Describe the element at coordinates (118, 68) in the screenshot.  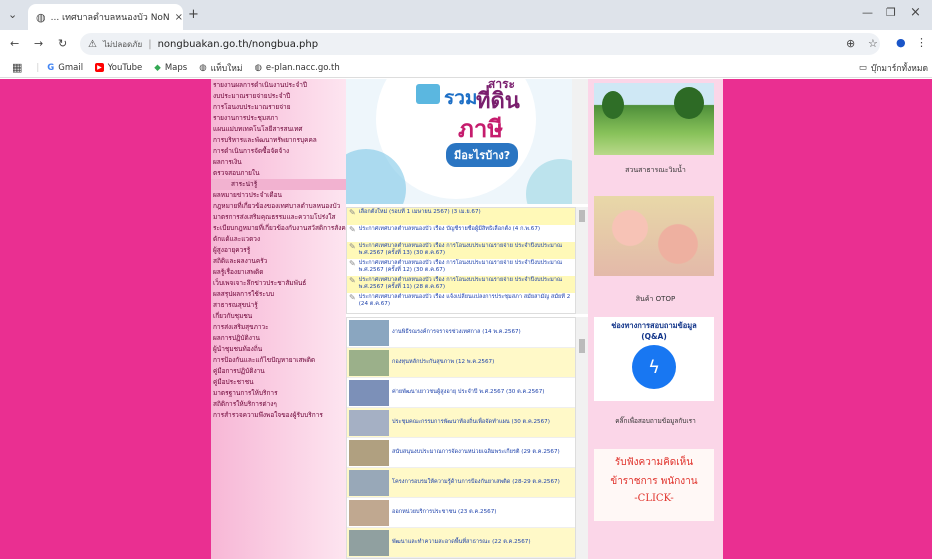
I see `bookmark-youtube: ▶ YouTube` at that location.